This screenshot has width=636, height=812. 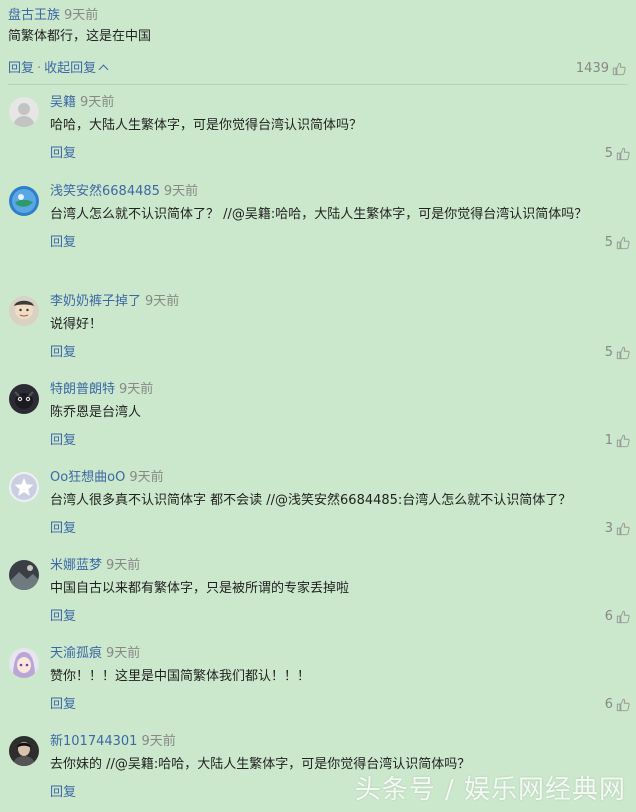 I want to click on reply-actions: 回复 1, so click(x=340, y=441).